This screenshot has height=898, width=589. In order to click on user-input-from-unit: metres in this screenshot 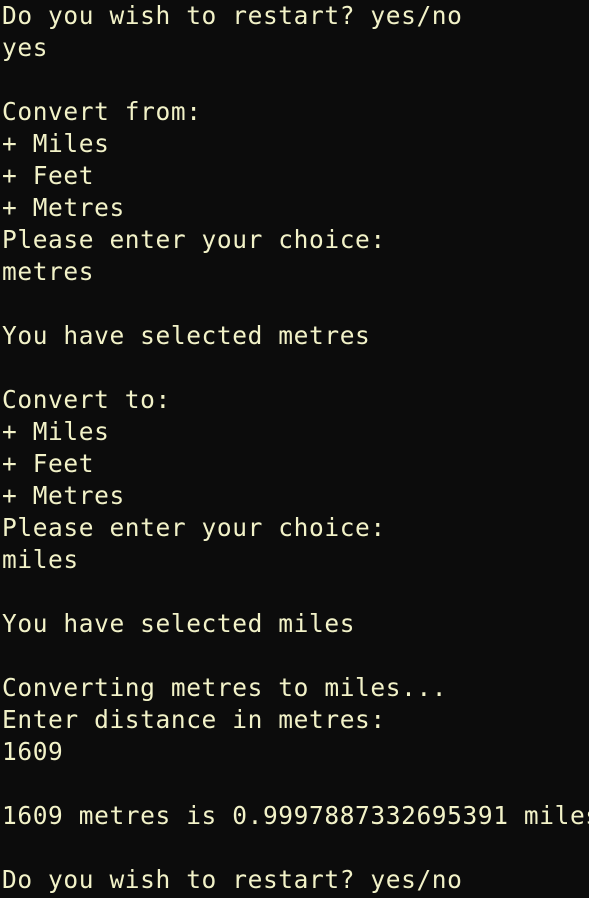, I will do `click(48, 271)`.